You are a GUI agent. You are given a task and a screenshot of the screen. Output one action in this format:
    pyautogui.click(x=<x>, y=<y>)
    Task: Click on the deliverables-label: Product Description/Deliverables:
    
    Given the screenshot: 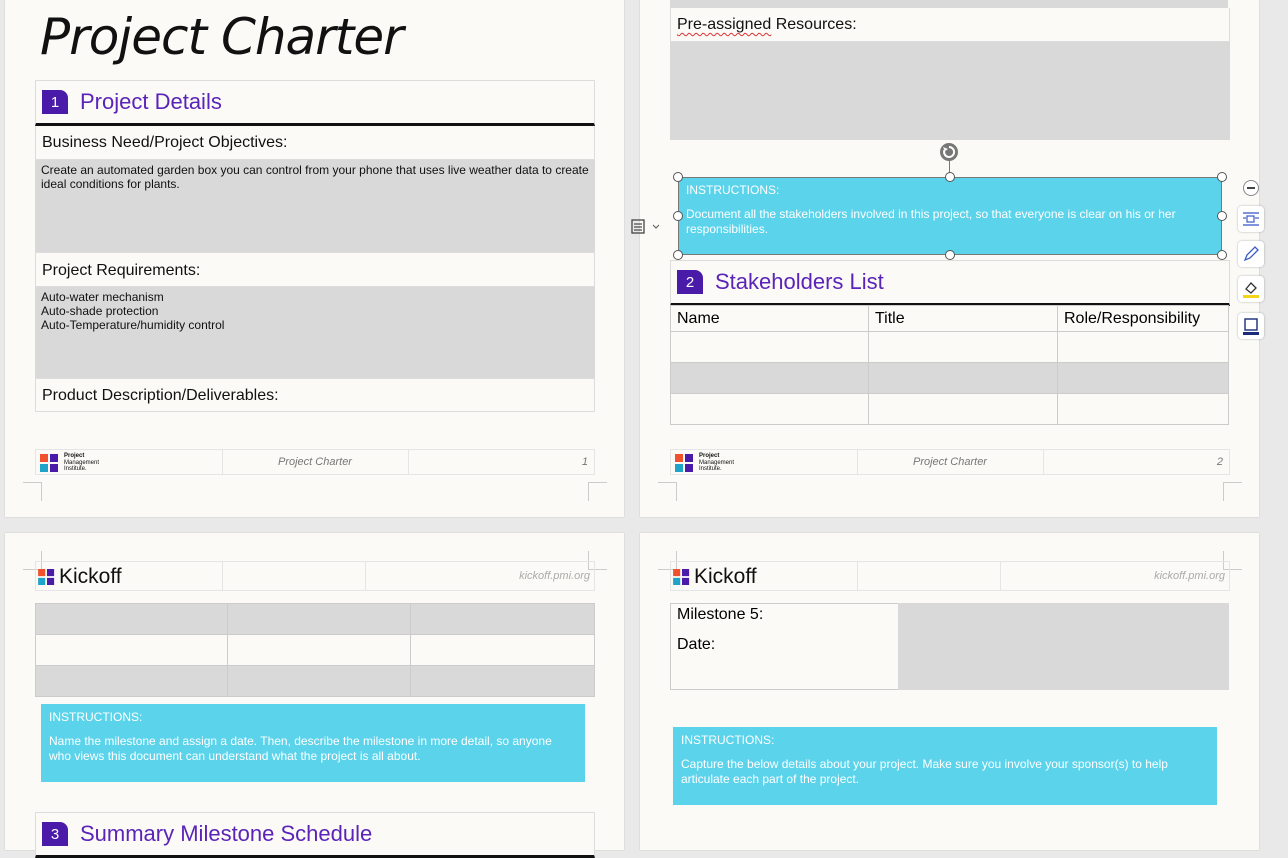 What is the action you would take?
    pyautogui.click(x=315, y=395)
    